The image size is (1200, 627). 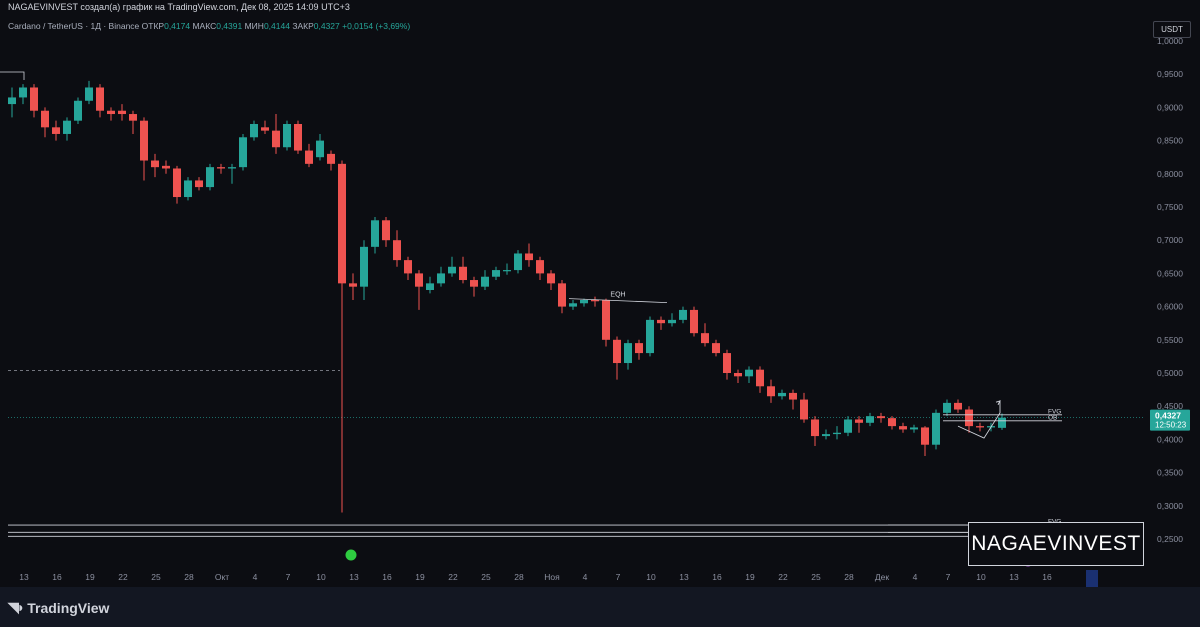 I want to click on projection-path, so click(x=979, y=419).